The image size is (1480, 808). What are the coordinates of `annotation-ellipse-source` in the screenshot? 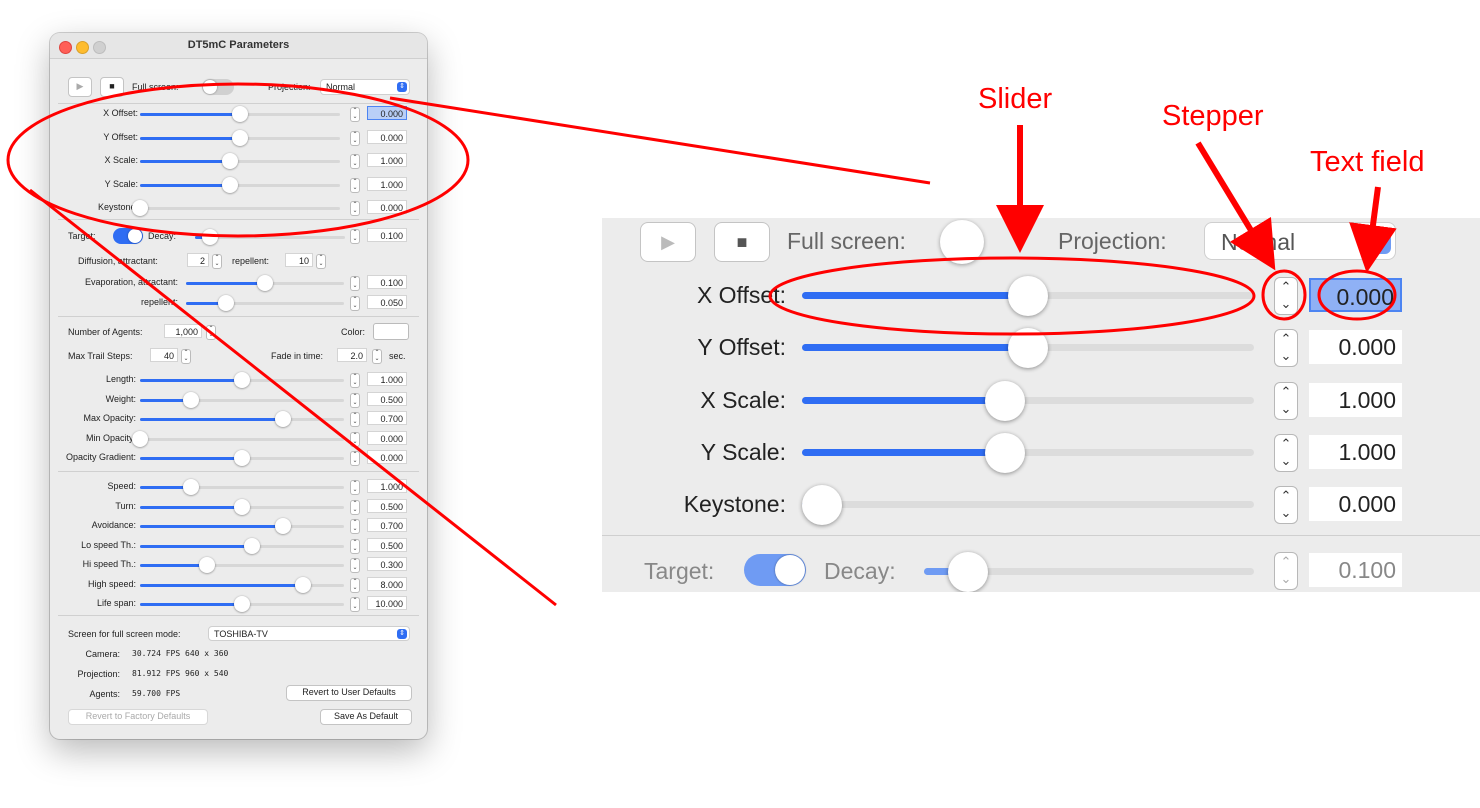 It's located at (238, 160).